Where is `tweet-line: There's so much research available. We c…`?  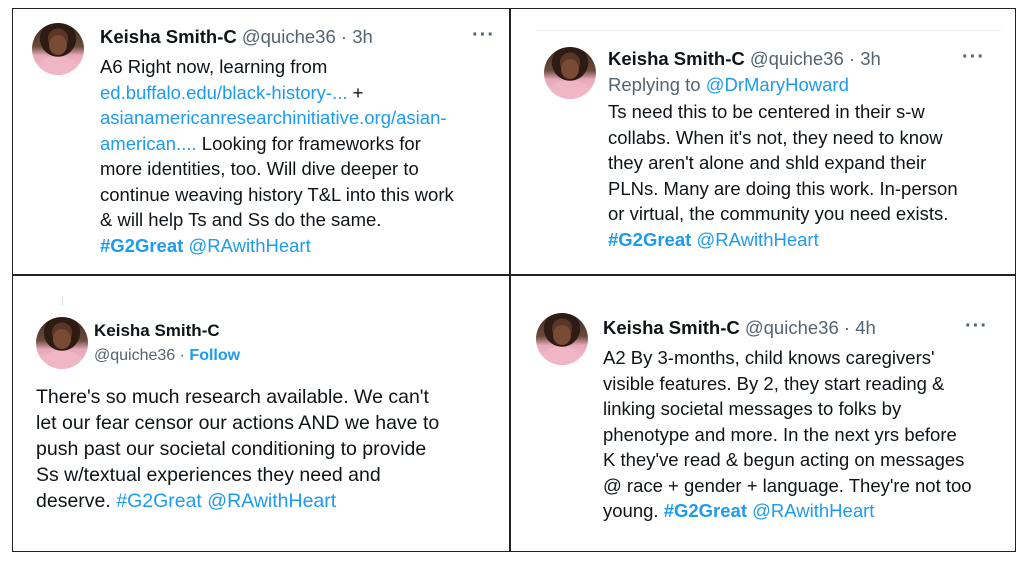 tweet-line: There's so much research available. We c… is located at coordinates (232, 397).